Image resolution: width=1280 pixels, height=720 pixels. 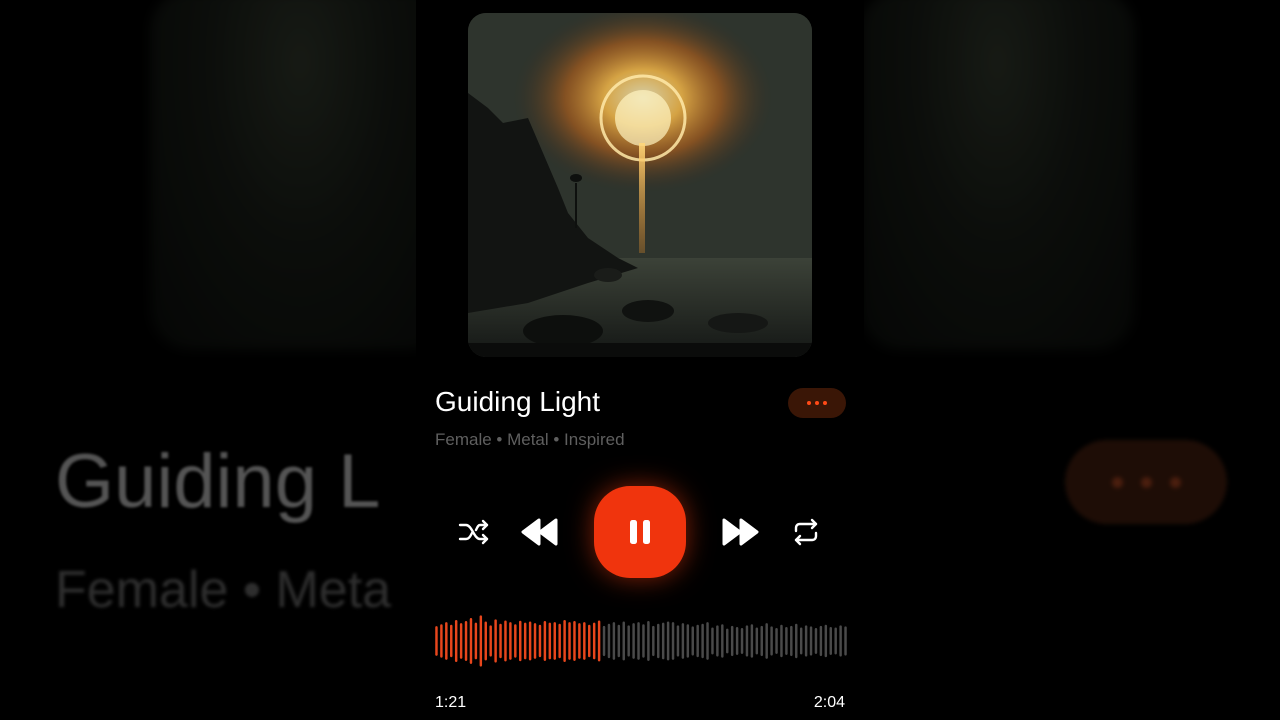 What do you see at coordinates (474, 532) in the screenshot?
I see `shuffle-button` at bounding box center [474, 532].